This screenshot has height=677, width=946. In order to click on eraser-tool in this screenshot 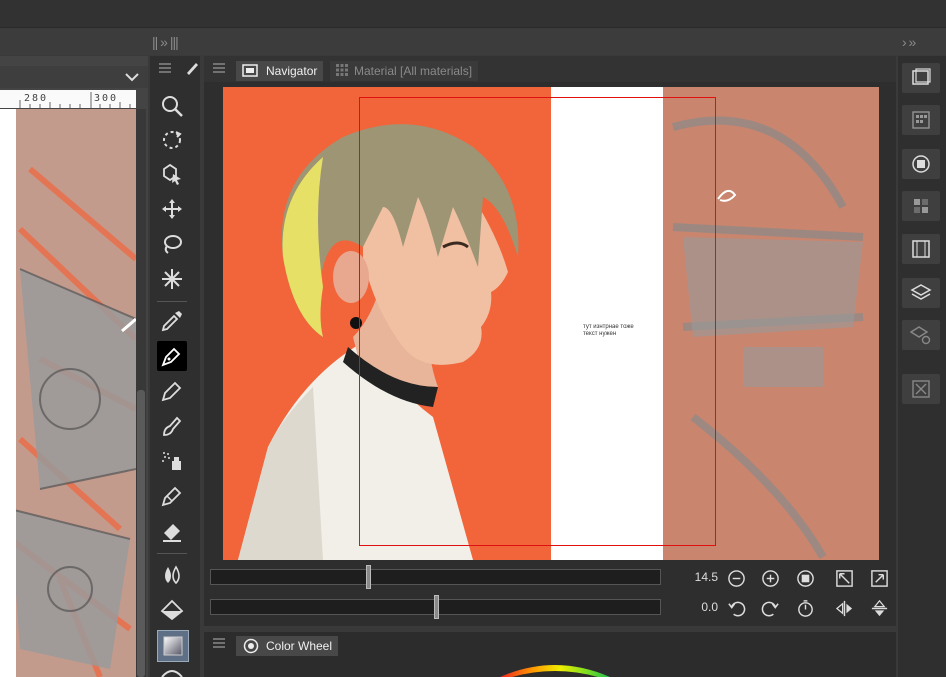, I will do `click(172, 531)`.